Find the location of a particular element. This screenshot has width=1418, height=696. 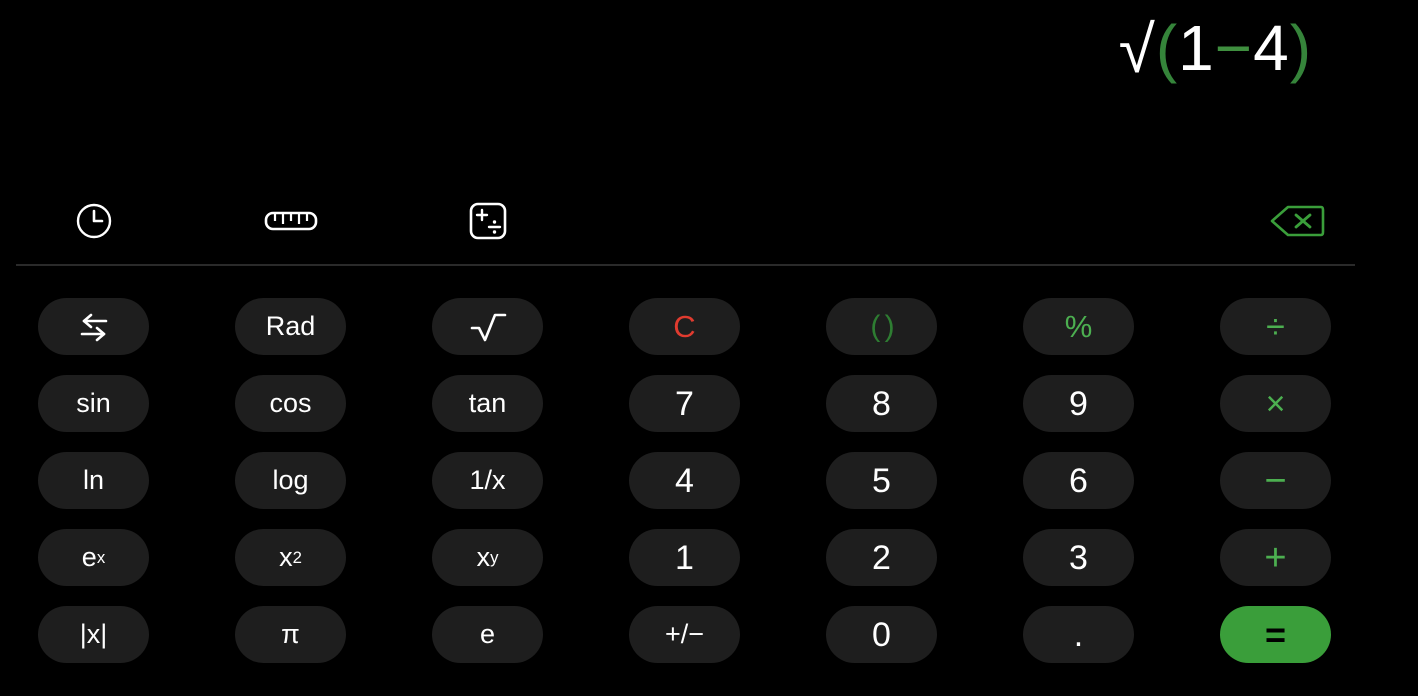

math-mode-icon is located at coordinates (488, 221).